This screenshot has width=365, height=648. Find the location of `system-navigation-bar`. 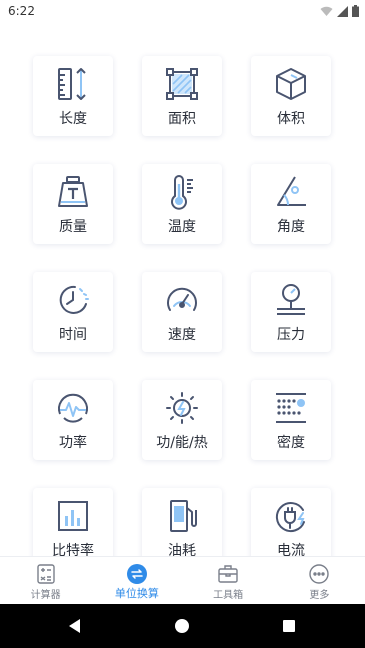

system-navigation-bar is located at coordinates (182, 626).